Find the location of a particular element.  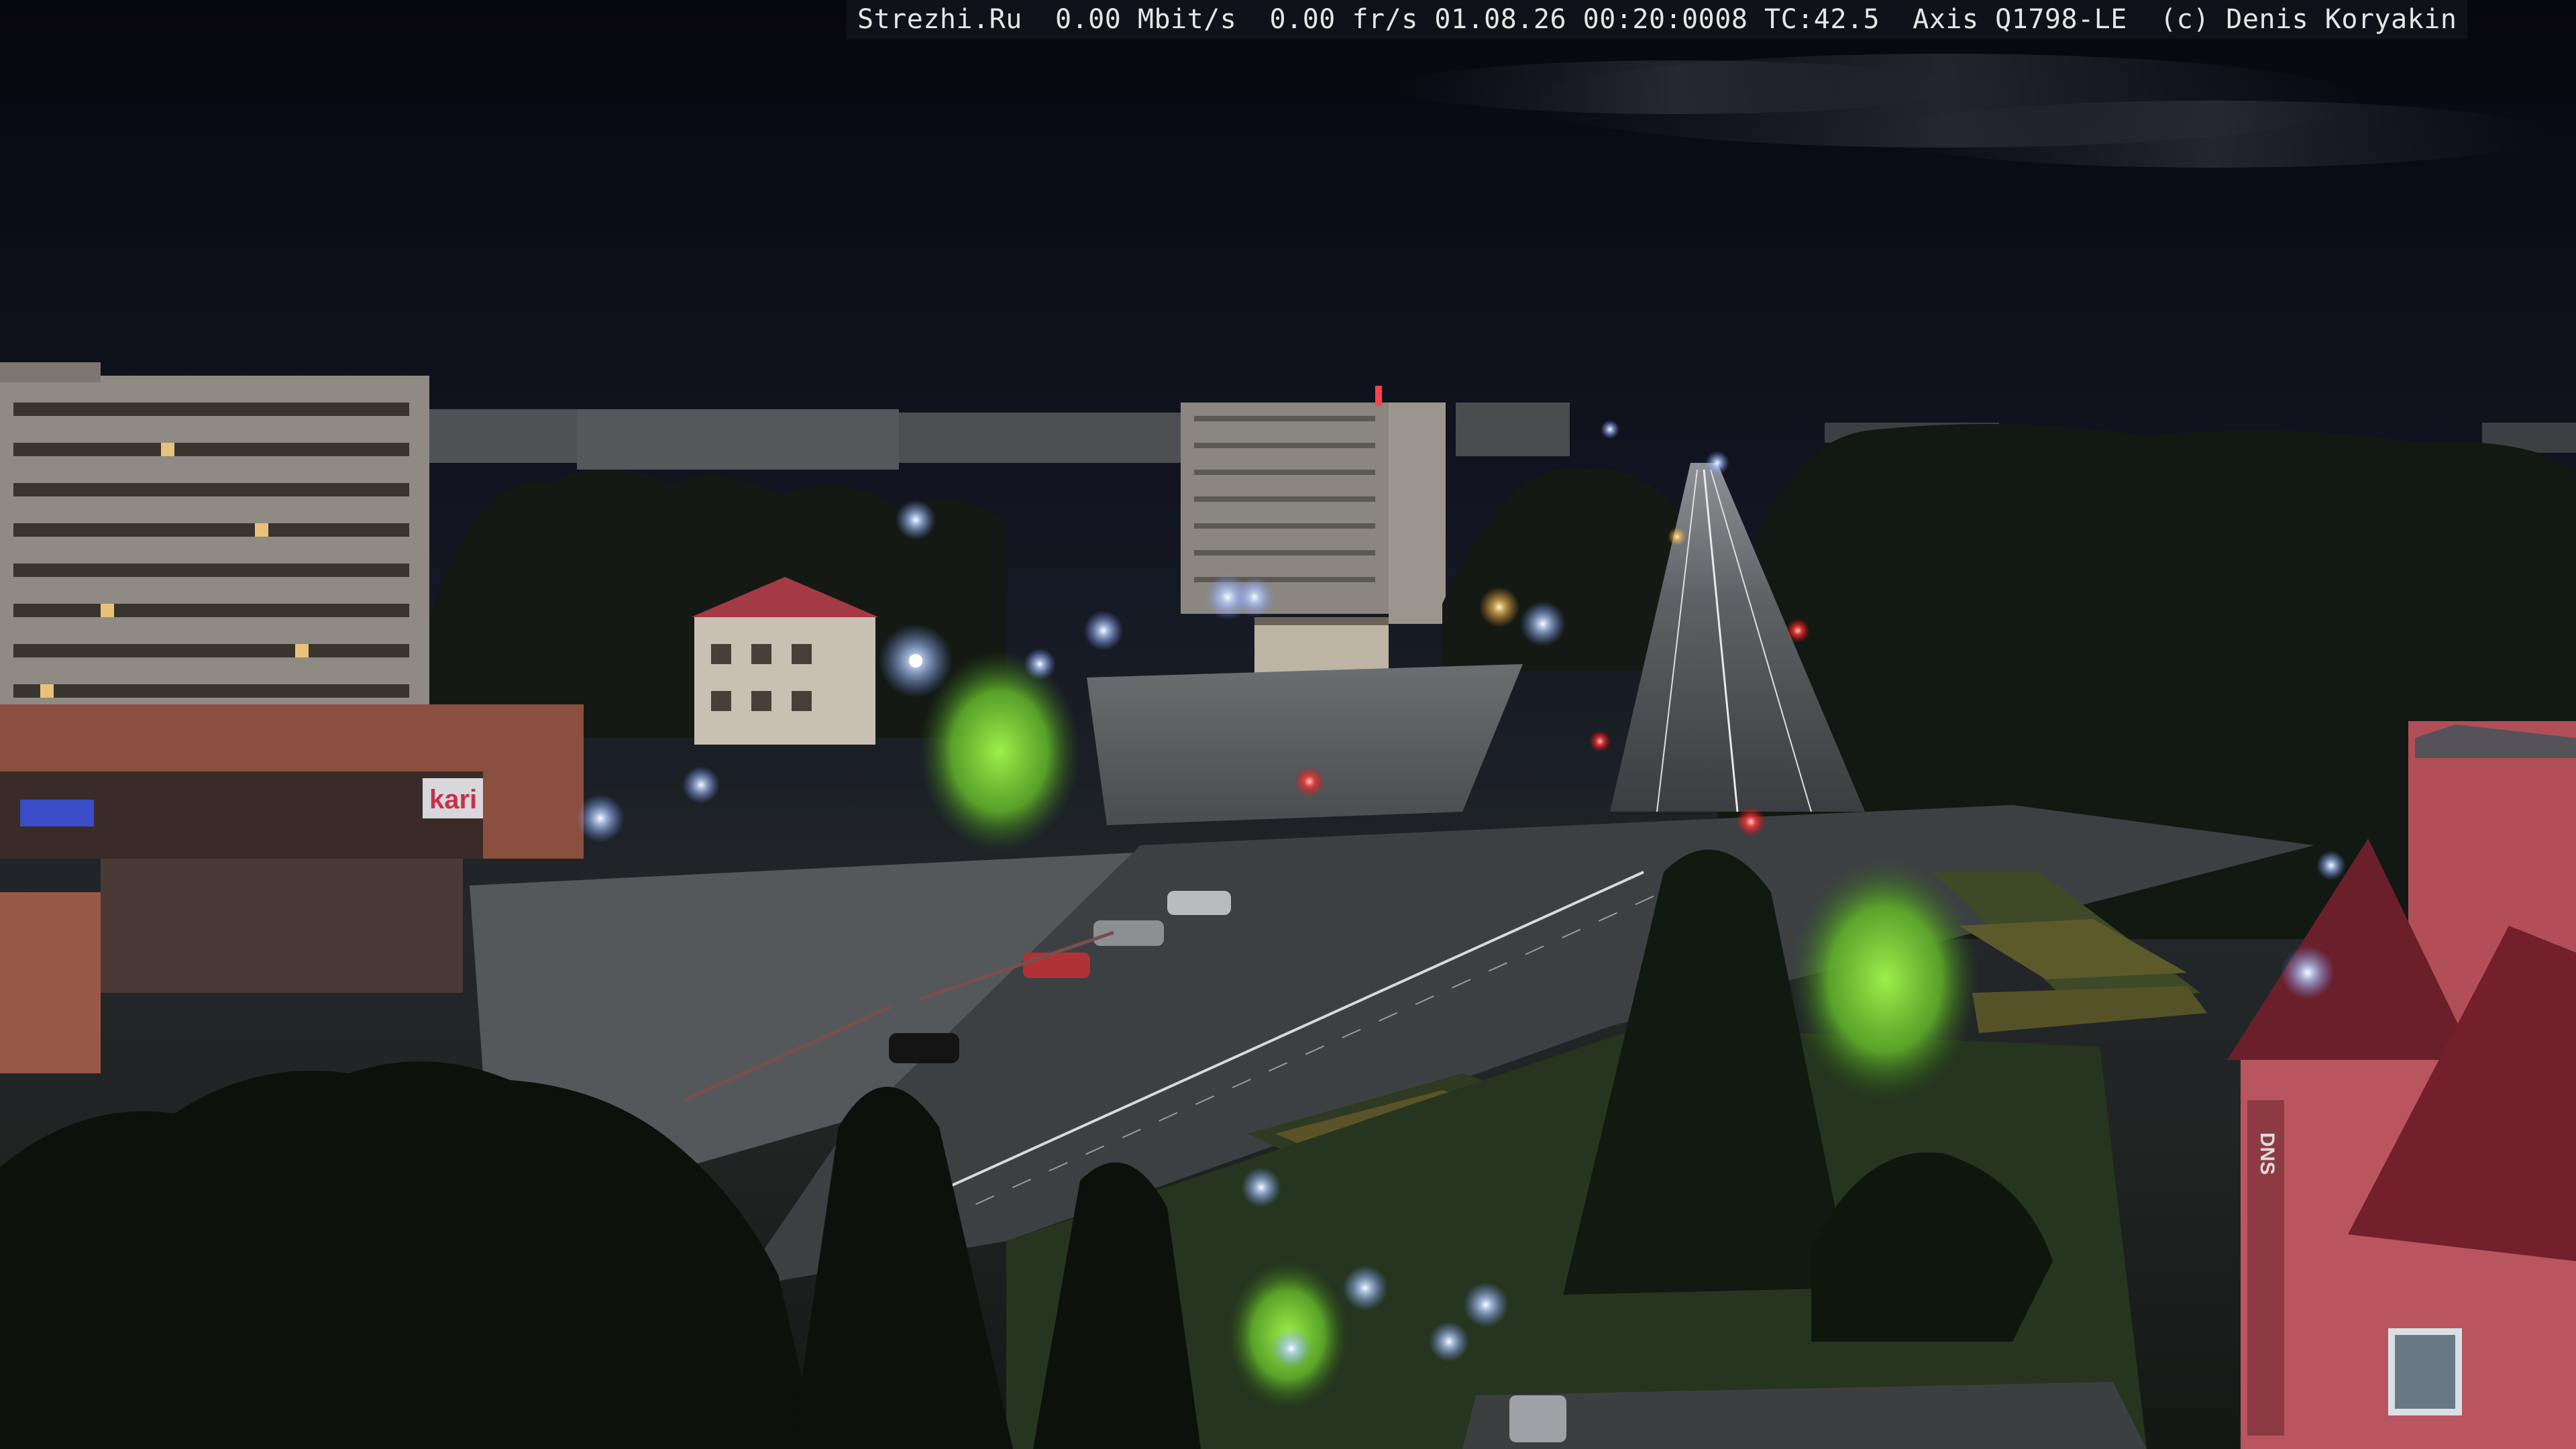

plaza-parking is located at coordinates (1305, 744).